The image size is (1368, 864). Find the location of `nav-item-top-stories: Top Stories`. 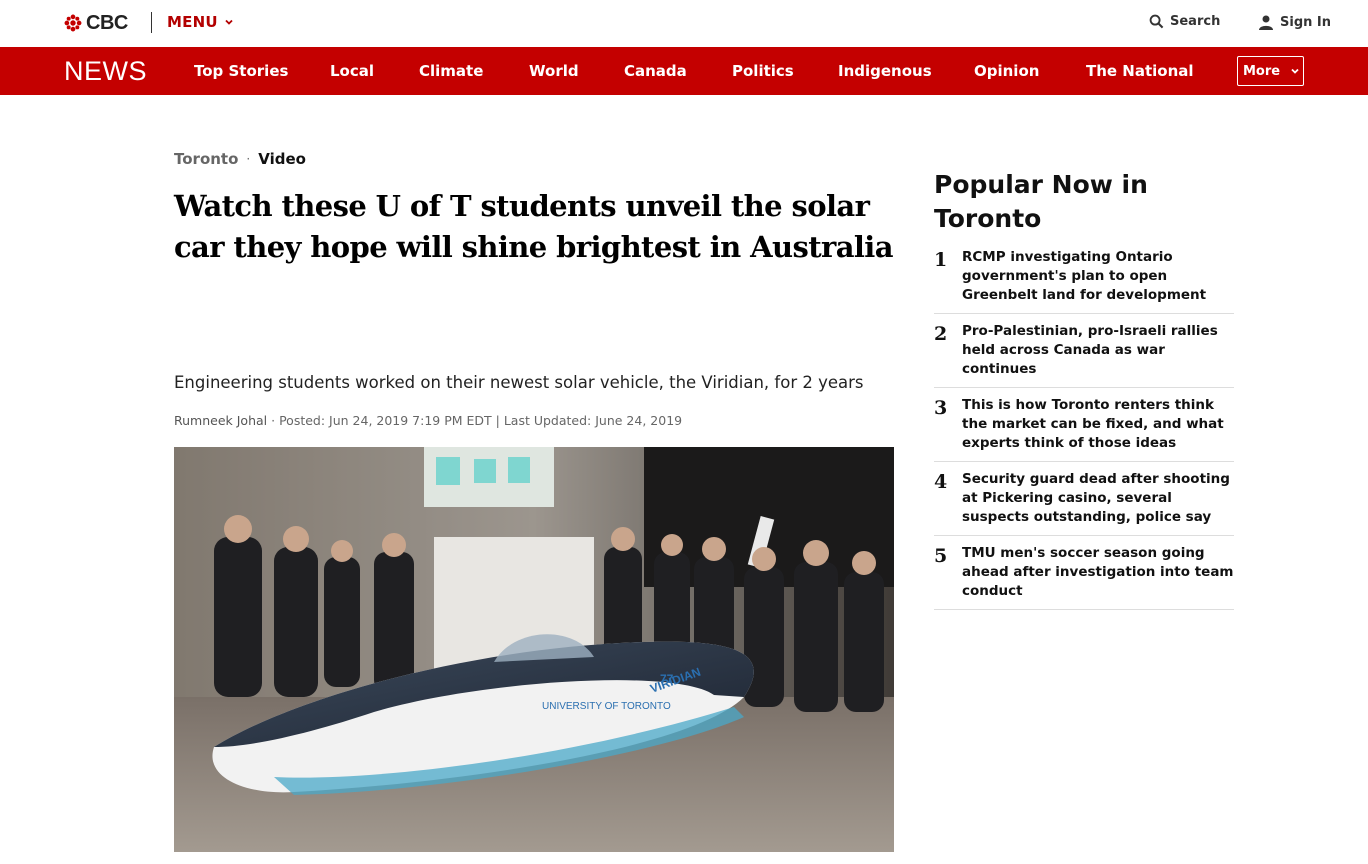

nav-item-top-stories: Top Stories is located at coordinates (241, 71).